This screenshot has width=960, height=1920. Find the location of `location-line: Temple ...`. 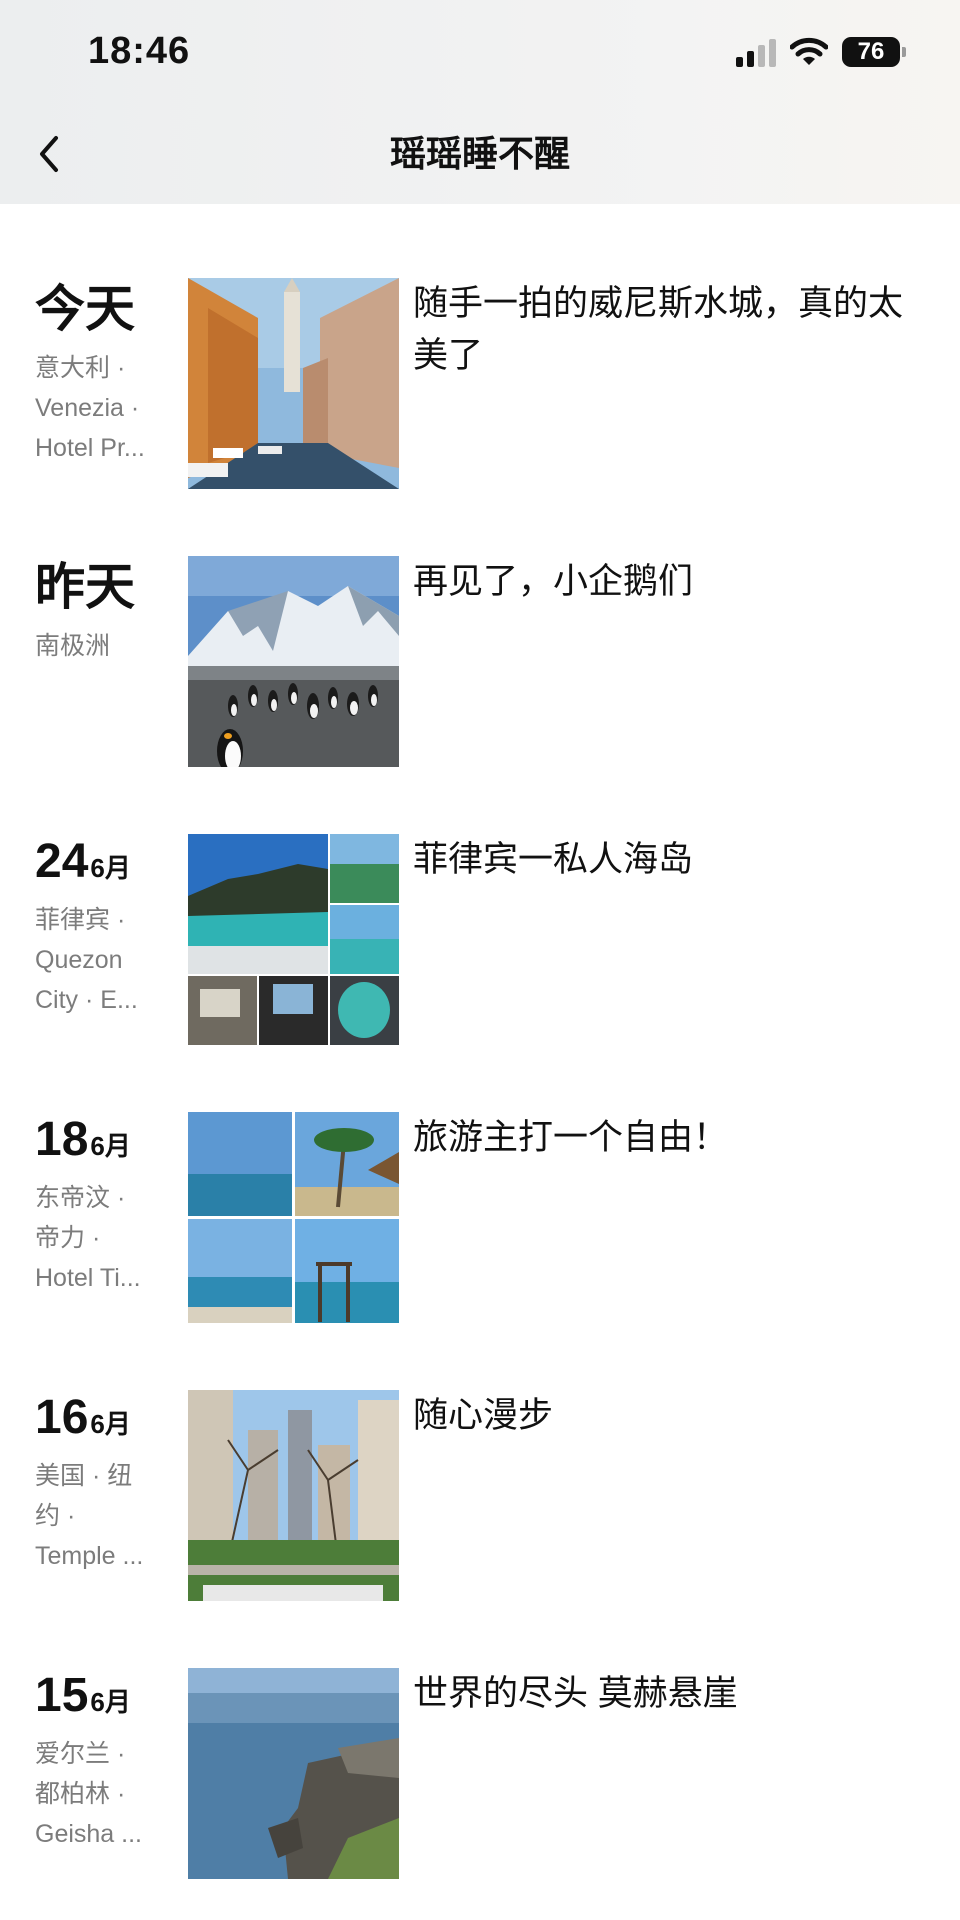

location-line: Temple ... is located at coordinates (89, 1556).